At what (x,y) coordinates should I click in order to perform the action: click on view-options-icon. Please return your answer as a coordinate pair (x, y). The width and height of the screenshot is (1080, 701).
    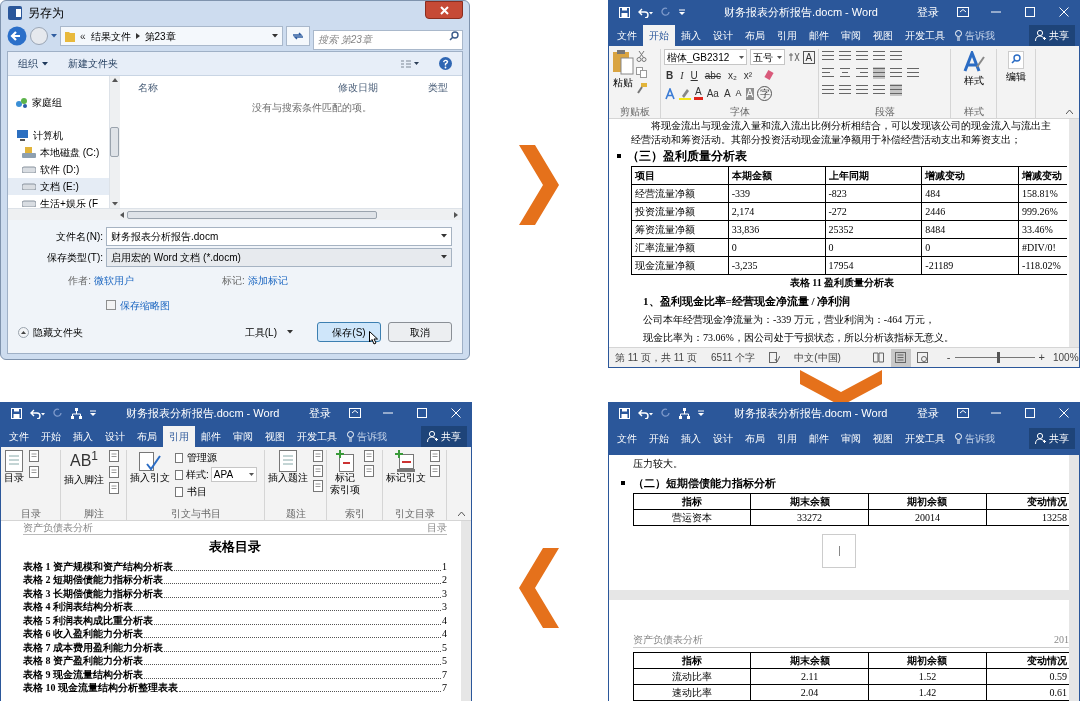
    Looking at the image, I should click on (410, 63).